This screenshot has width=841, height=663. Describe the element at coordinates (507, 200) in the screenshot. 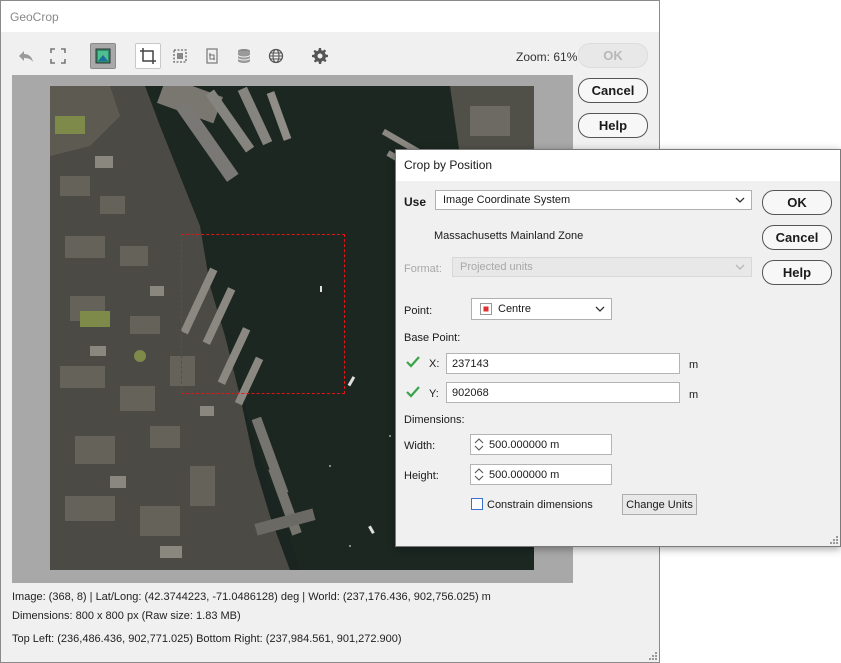

I see `coordinate-system-value: Image Coordinate System` at that location.